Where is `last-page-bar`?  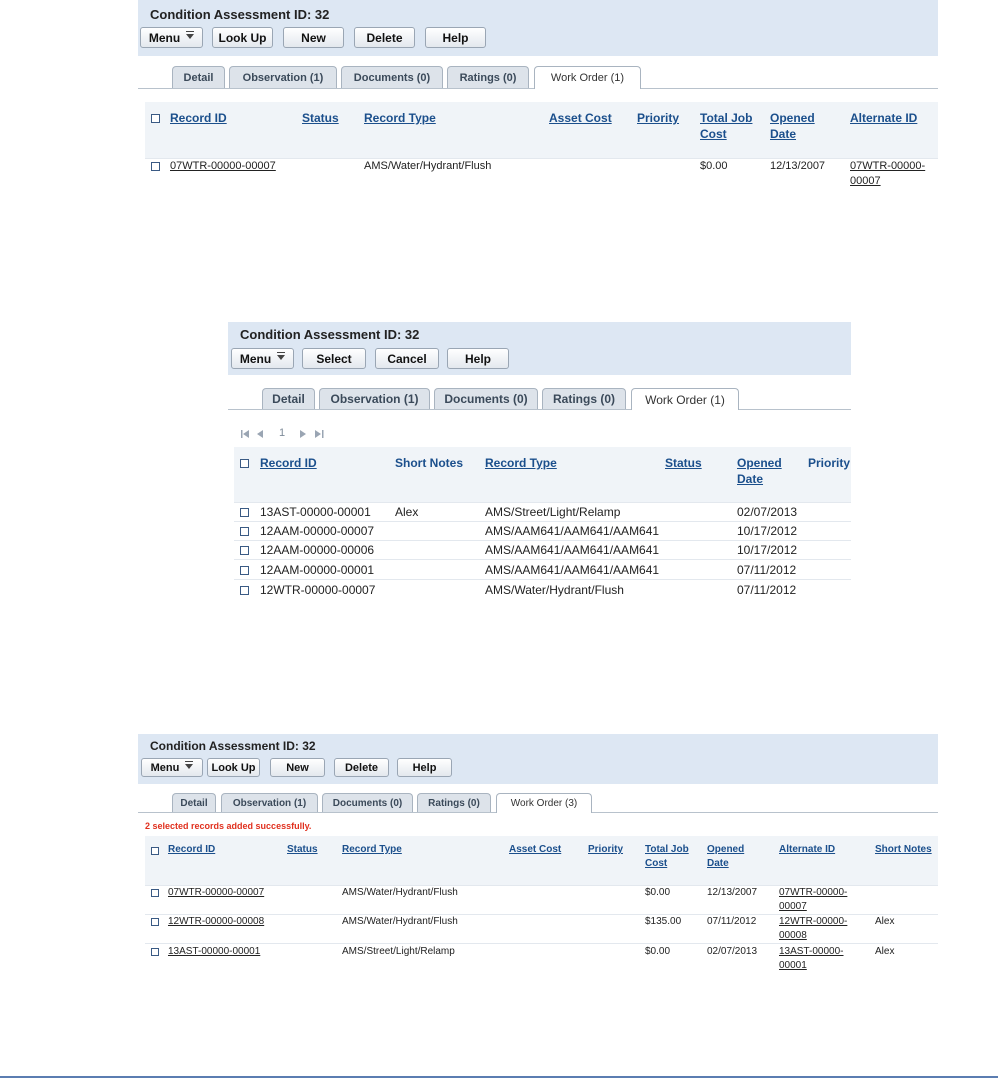
last-page-bar is located at coordinates (323, 434).